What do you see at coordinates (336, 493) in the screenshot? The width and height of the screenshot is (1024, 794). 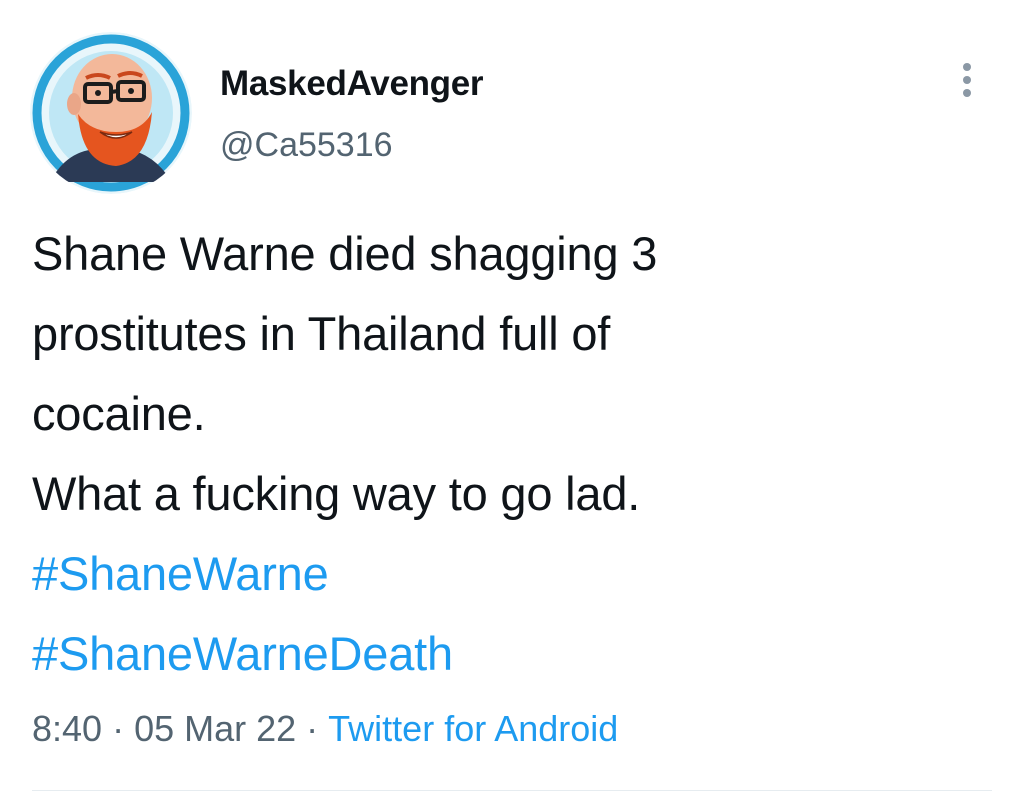 I see `tweet-text-line: What a fucking way to go lad.` at bounding box center [336, 493].